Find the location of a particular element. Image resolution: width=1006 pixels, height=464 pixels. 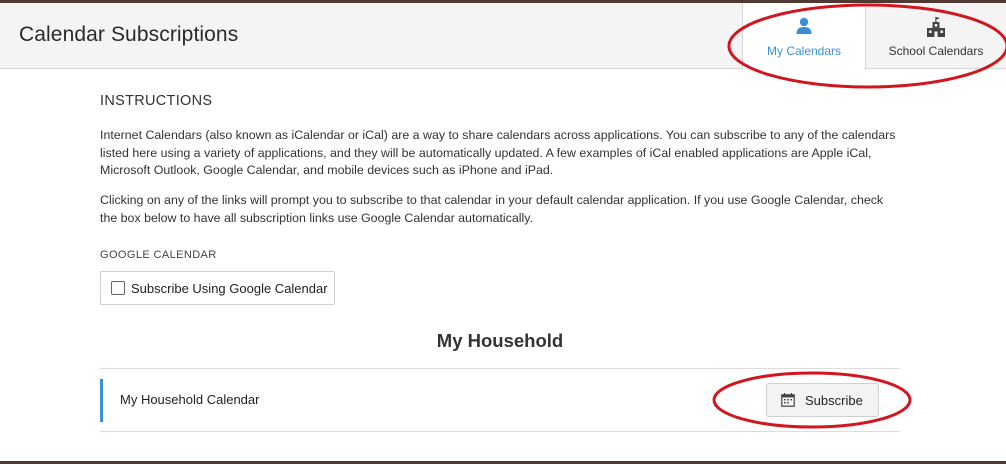

household-heading: My Household is located at coordinates (500, 340).